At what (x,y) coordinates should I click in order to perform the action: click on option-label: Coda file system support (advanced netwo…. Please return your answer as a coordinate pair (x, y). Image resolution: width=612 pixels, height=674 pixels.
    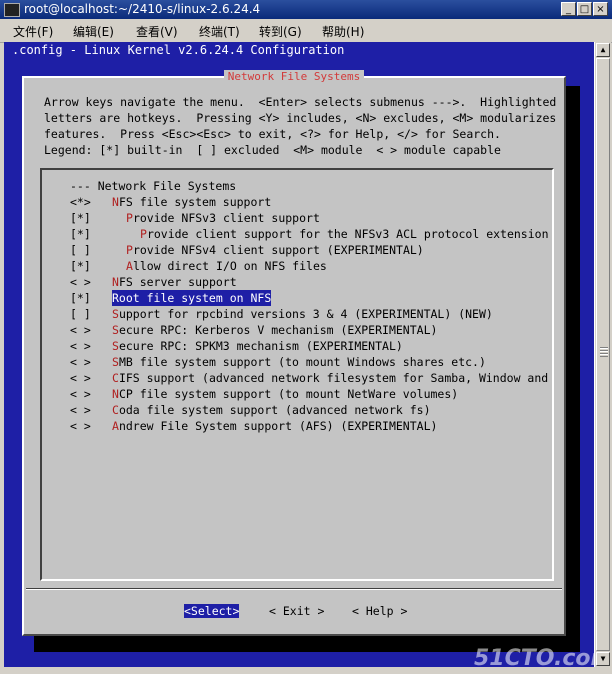
    Looking at the image, I should click on (271, 410).